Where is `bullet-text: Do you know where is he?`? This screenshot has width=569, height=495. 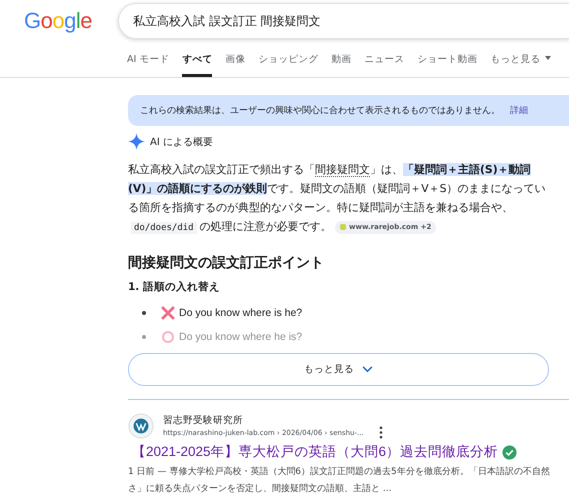 bullet-text: Do you know where is he? is located at coordinates (240, 313).